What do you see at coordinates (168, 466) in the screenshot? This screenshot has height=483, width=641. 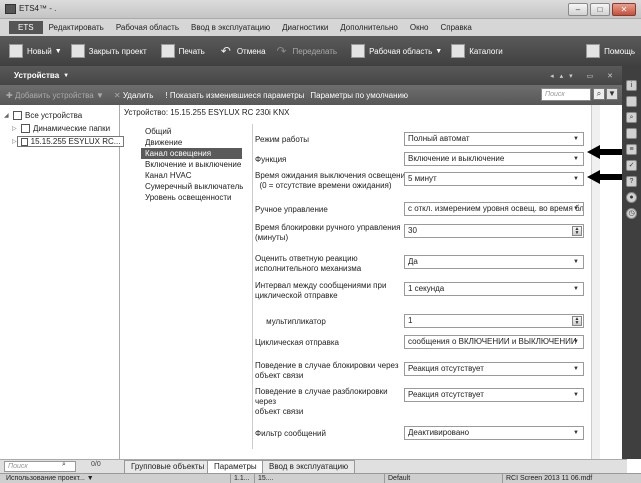 I see `tab-group-objects: Групповые объекты` at bounding box center [168, 466].